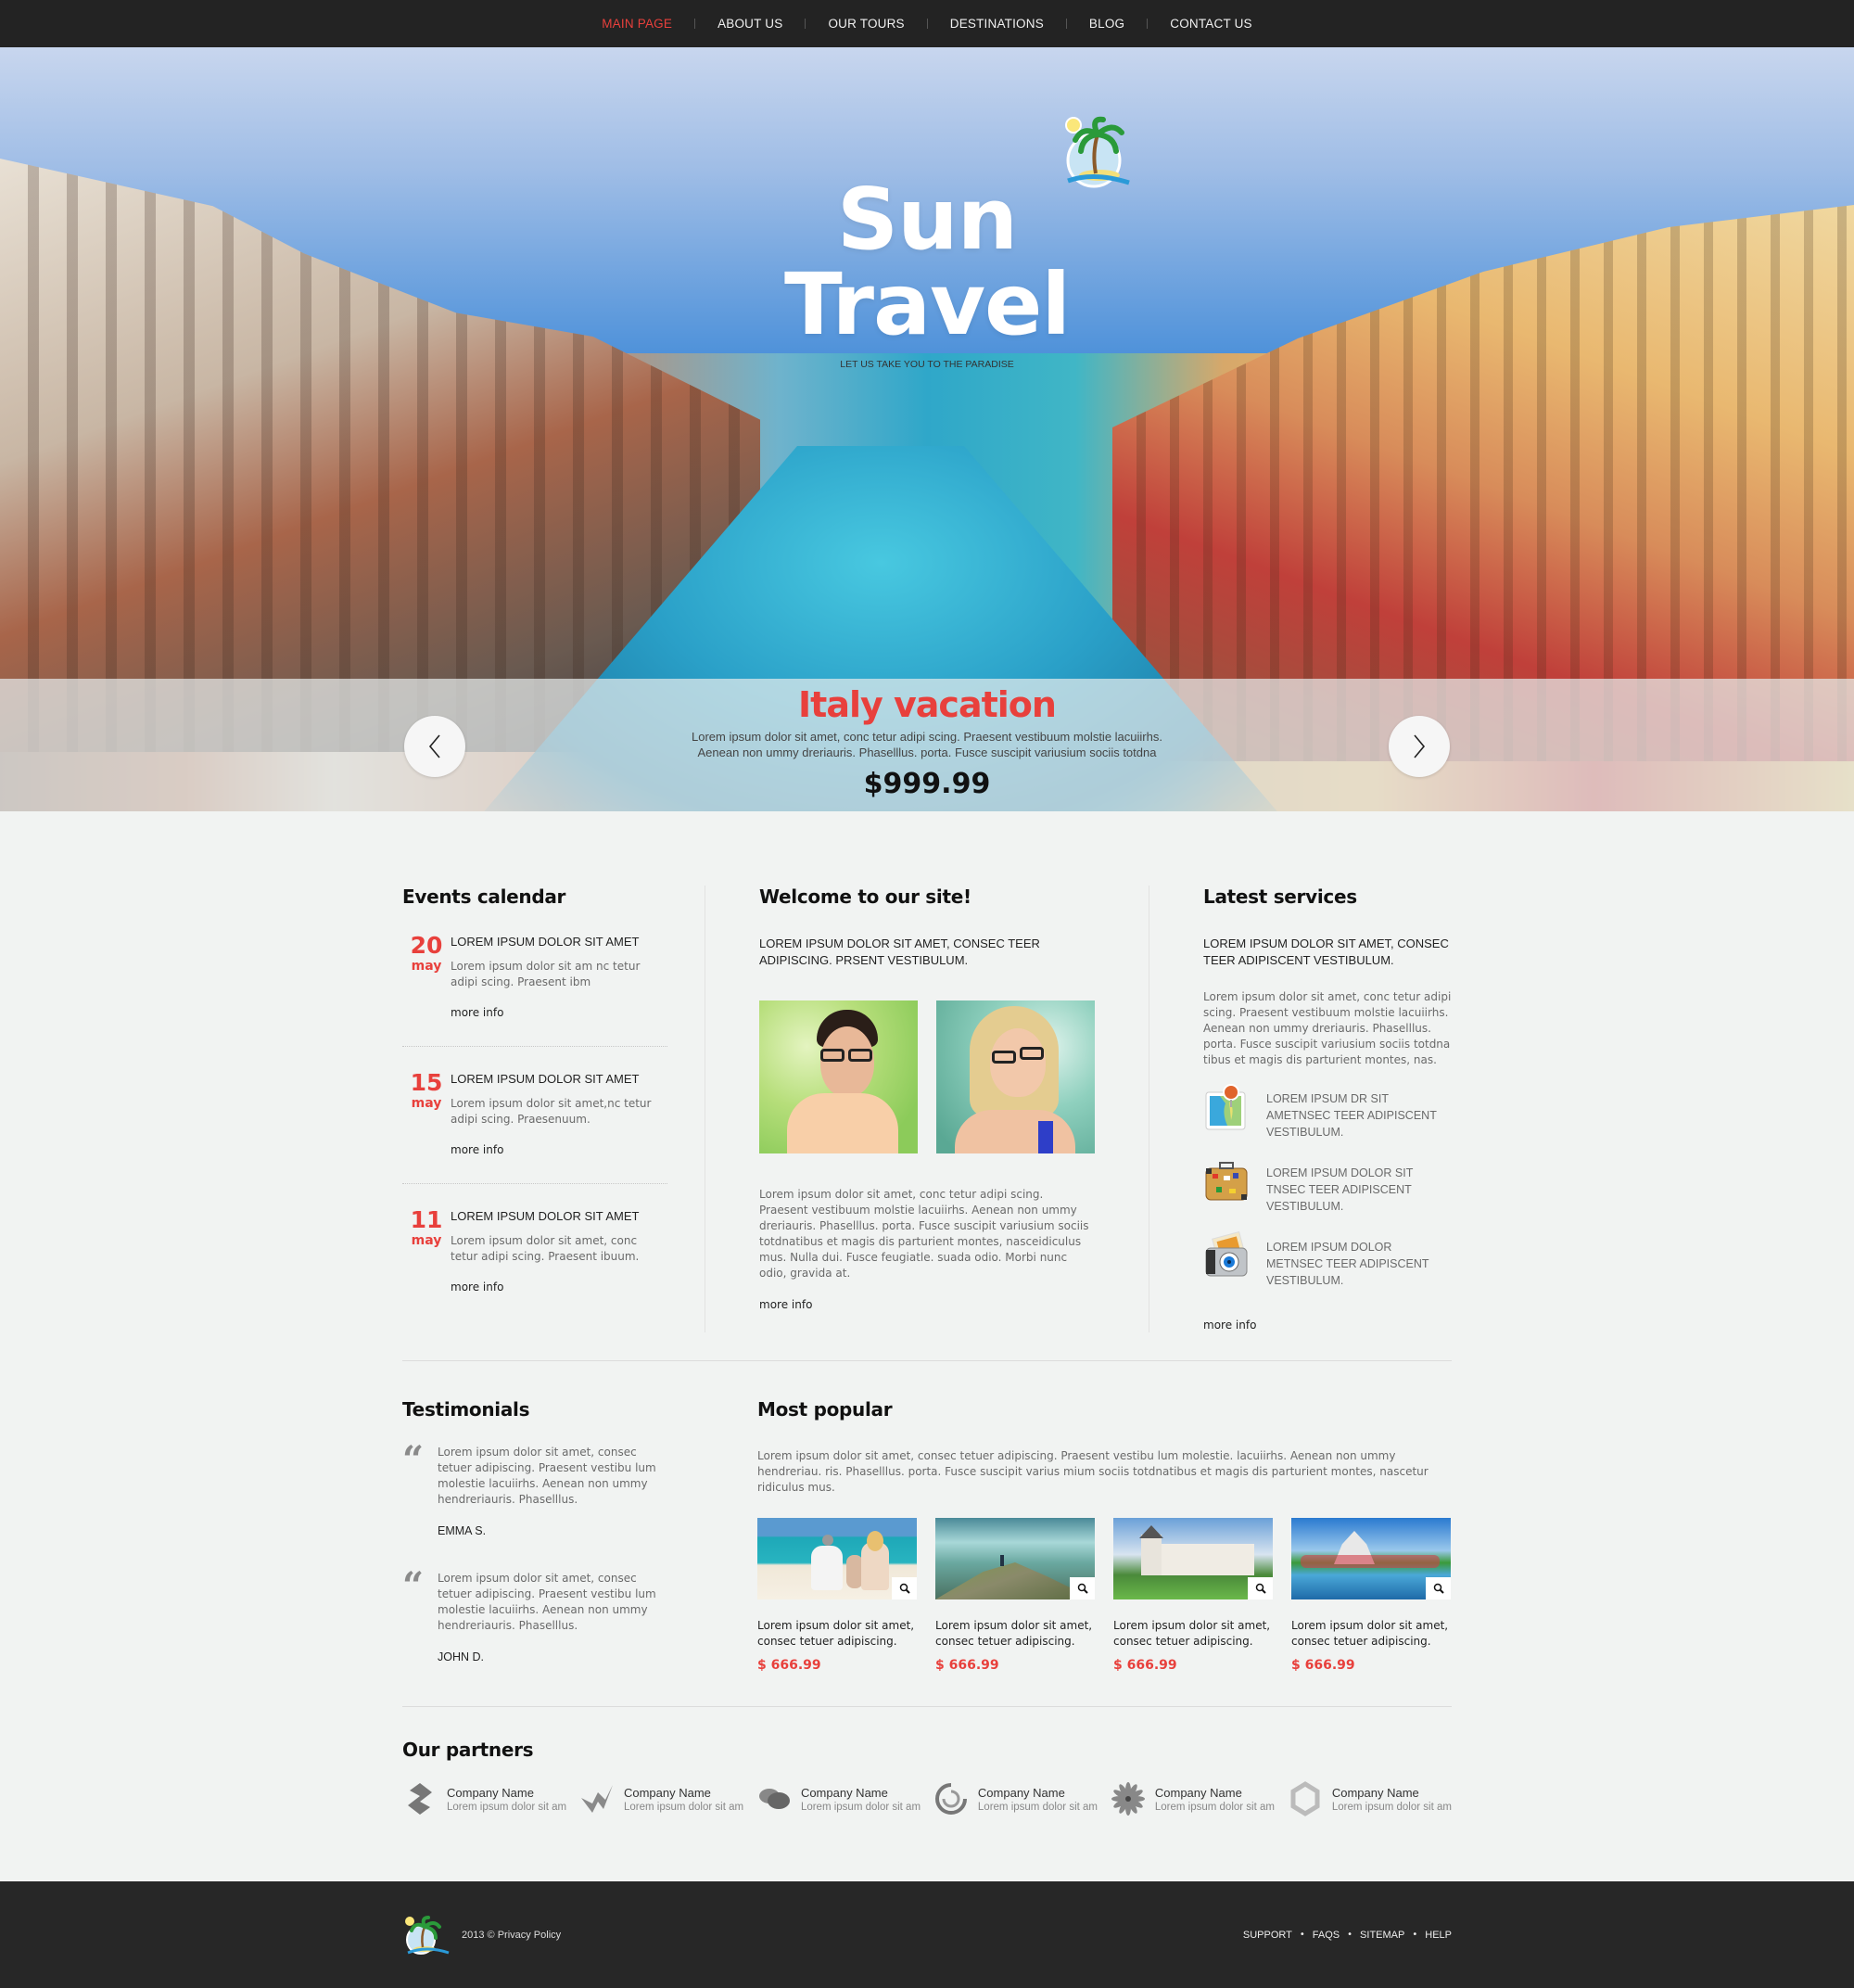  Describe the element at coordinates (426, 1114) in the screenshot. I see `event-date: 15 may` at that location.